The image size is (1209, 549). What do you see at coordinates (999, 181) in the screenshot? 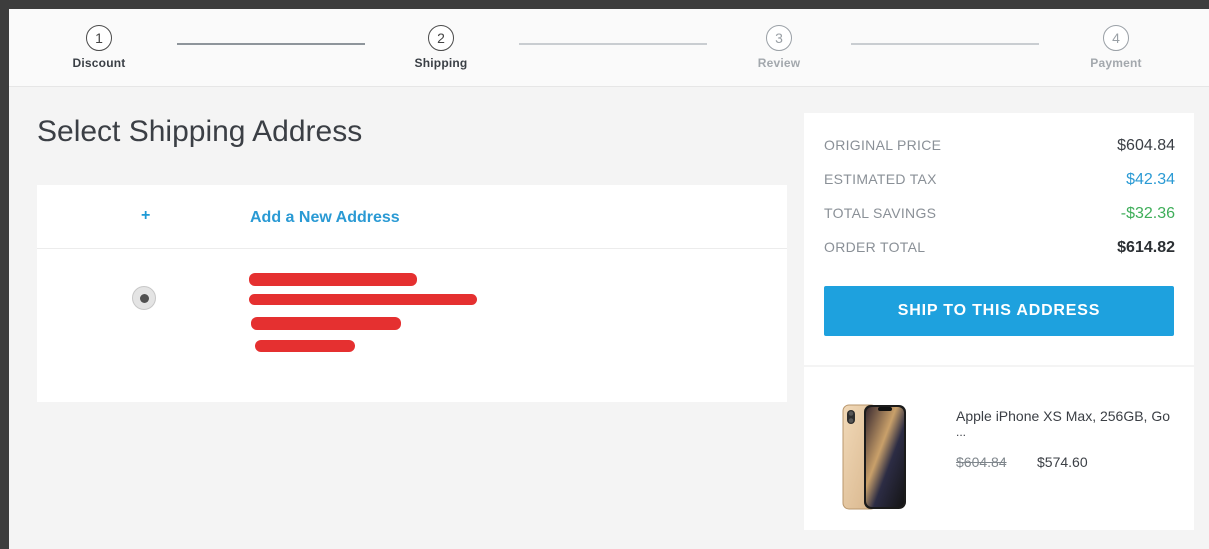
I see `summary-row-estimated-tax: ESTIMATED TAX $42.34` at bounding box center [999, 181].